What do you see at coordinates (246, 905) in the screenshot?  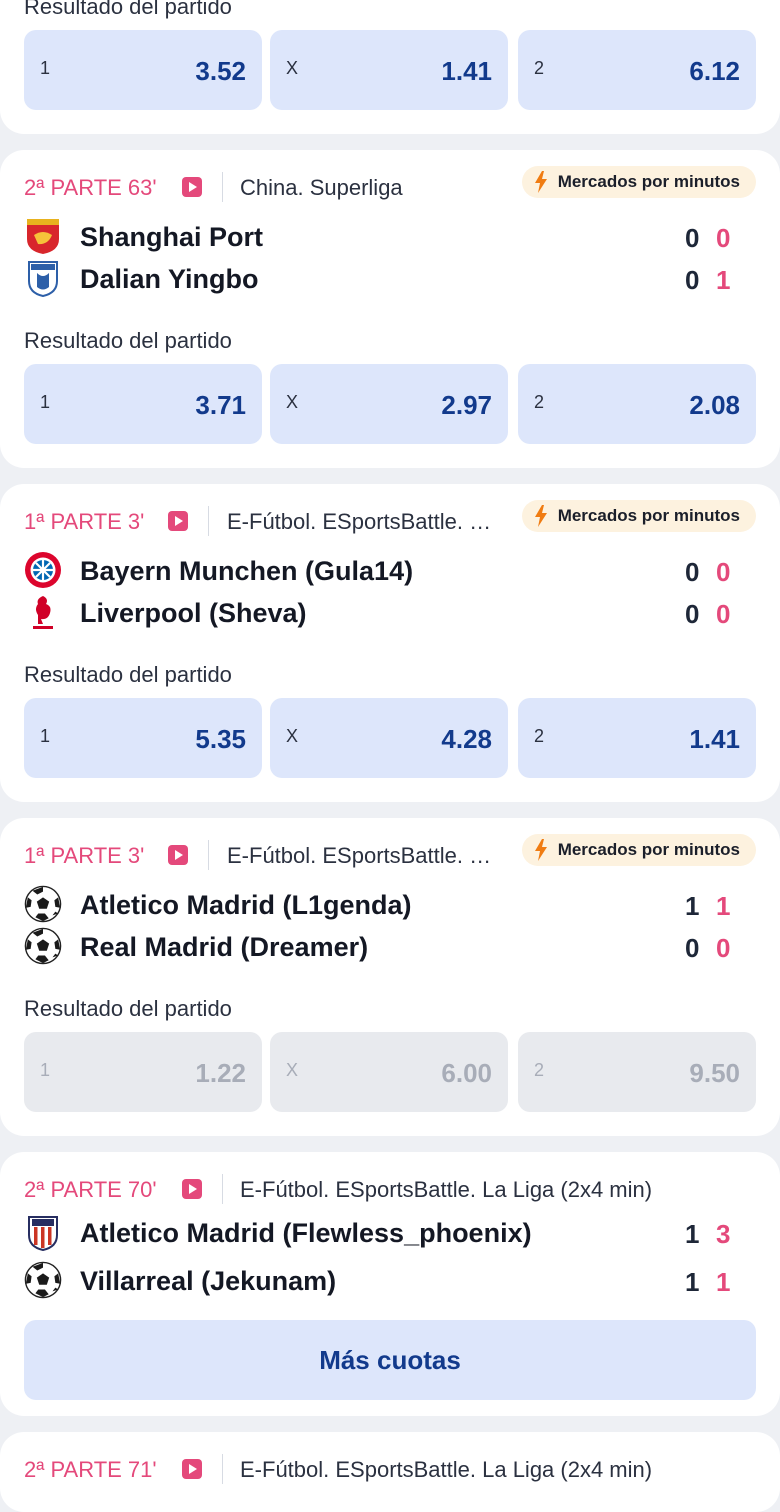 I see `team-name: Atletico Madrid (L1genda)` at bounding box center [246, 905].